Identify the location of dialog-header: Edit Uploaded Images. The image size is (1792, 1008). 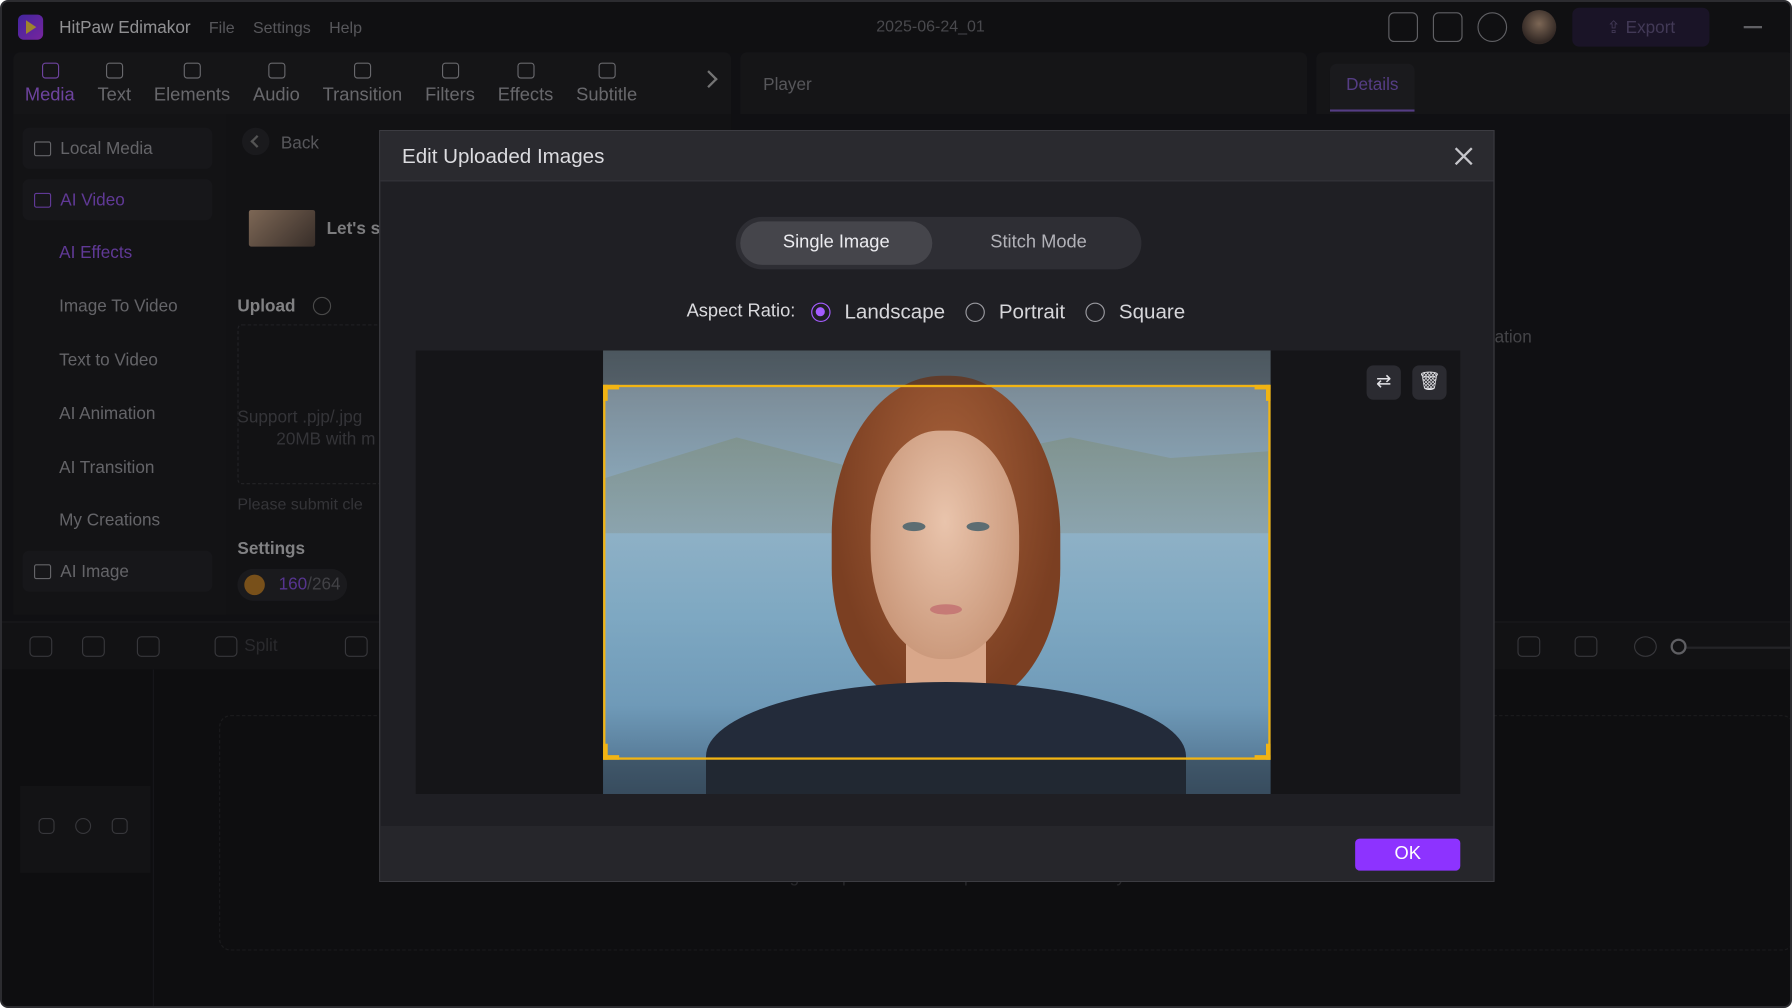
(937, 156).